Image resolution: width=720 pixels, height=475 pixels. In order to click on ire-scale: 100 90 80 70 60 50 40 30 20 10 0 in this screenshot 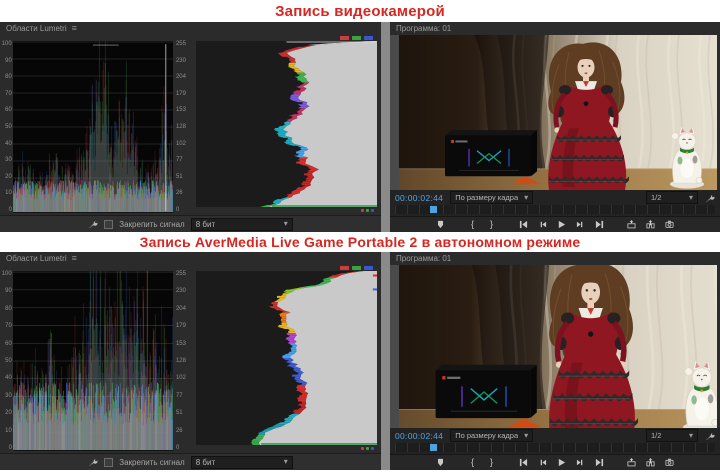, I will do `click(7, 127)`.